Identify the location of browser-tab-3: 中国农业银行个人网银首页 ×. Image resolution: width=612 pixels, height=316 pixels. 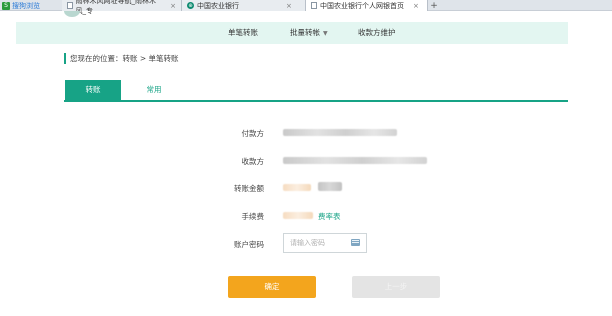
(367, 5).